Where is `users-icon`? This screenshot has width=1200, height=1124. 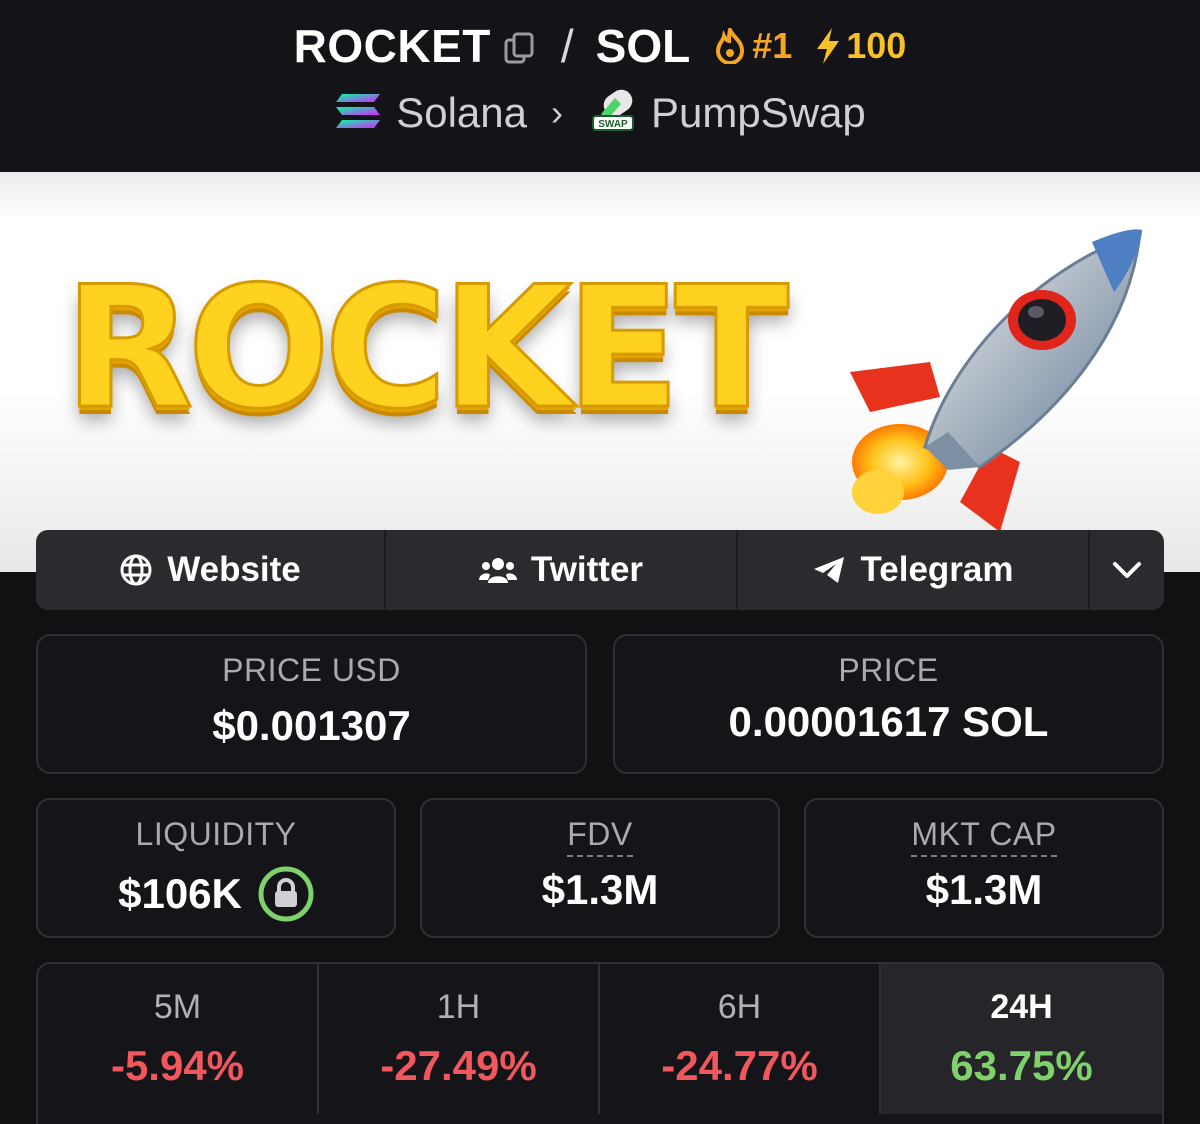 users-icon is located at coordinates (497, 570).